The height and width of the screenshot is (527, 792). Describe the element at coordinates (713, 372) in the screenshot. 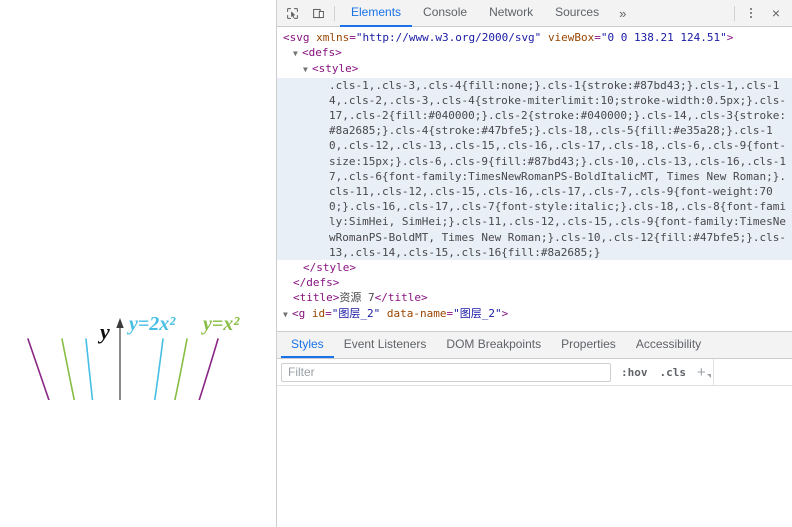

I see `filter-bar-divider` at that location.